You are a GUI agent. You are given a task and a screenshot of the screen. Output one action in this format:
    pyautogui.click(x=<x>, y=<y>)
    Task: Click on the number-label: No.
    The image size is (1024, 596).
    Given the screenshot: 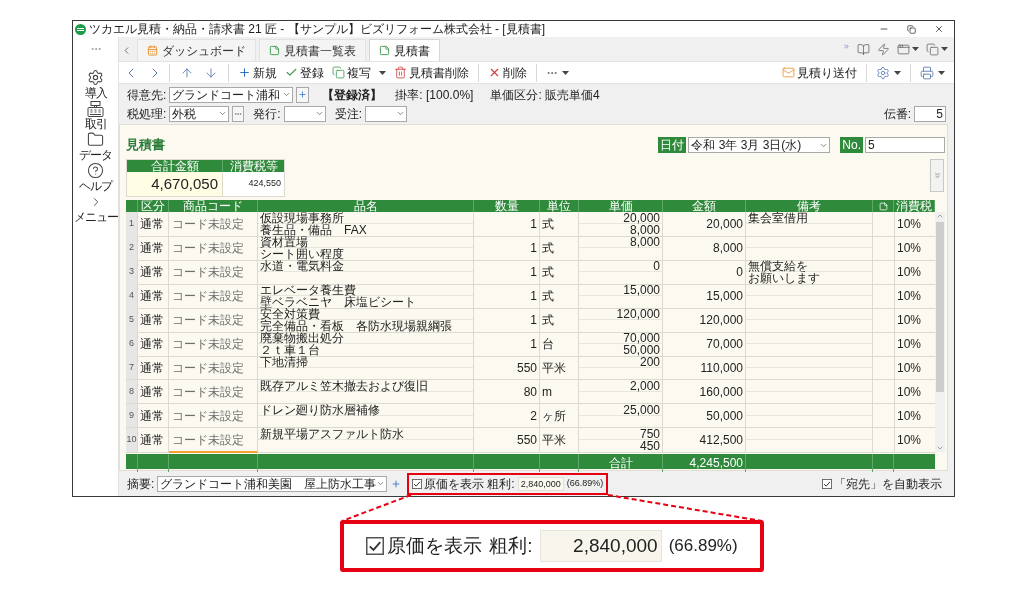 What is the action you would take?
    pyautogui.click(x=851, y=145)
    